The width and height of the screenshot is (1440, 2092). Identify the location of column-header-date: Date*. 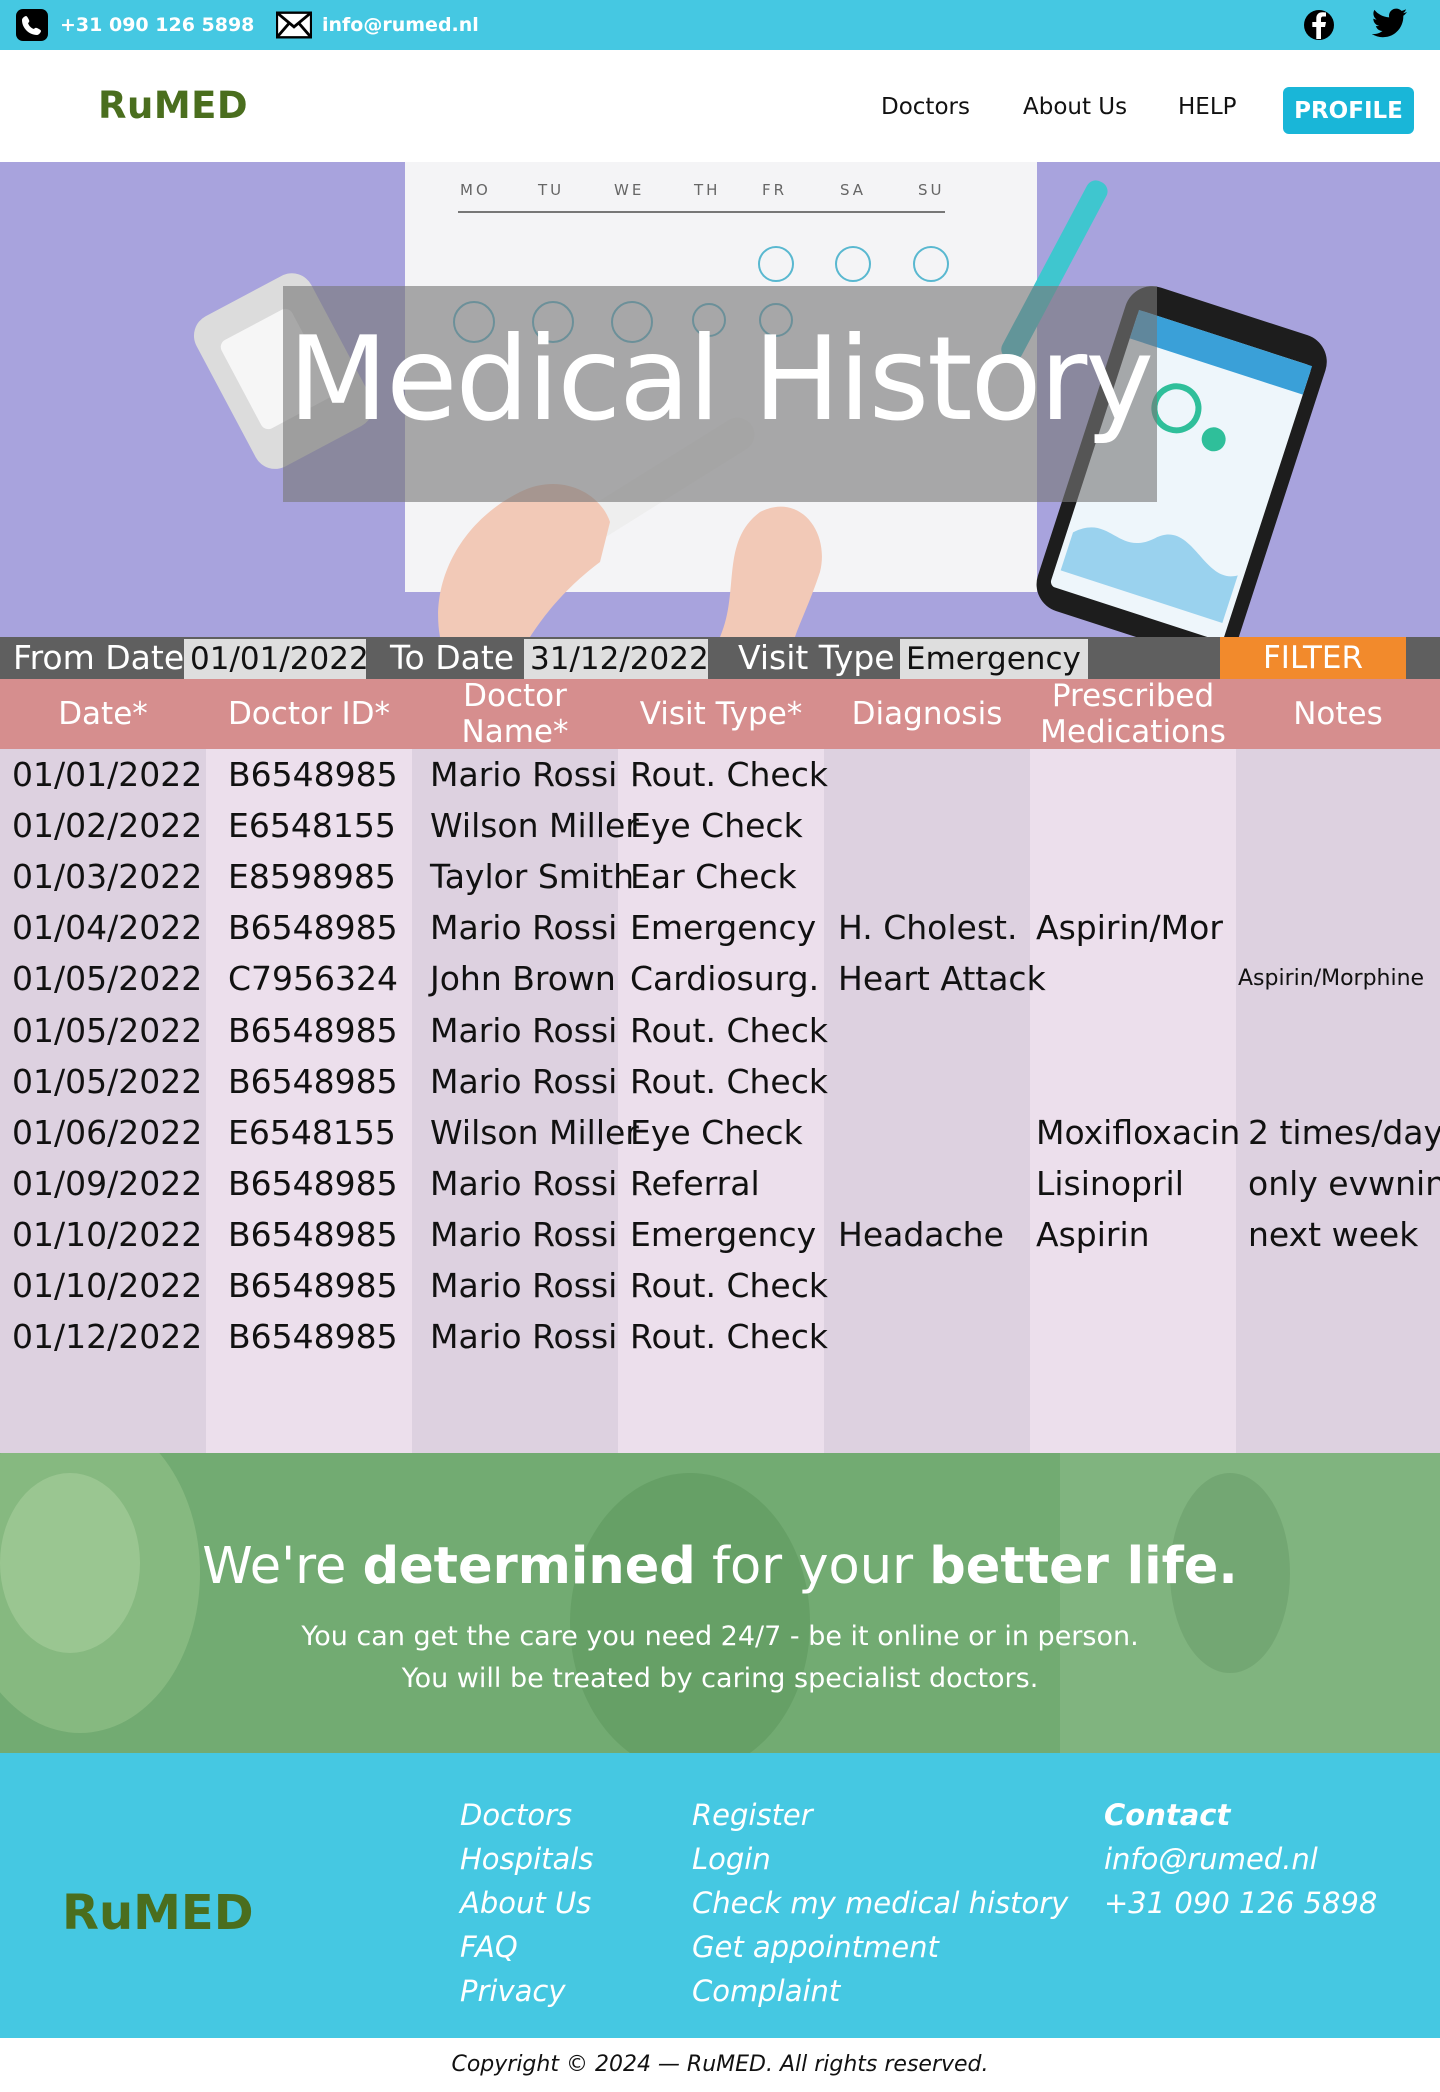
(103, 714).